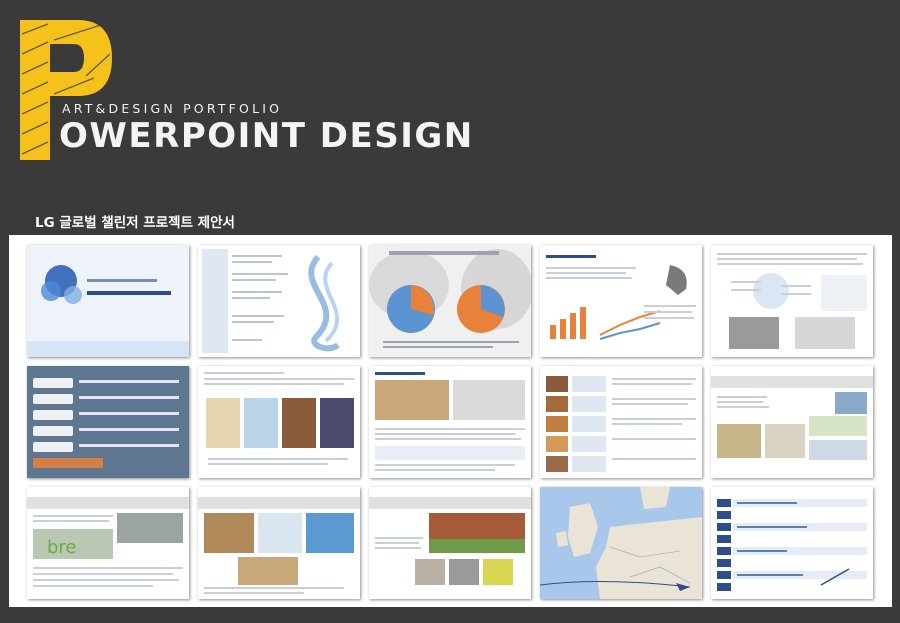 The image size is (900, 623). I want to click on slide-hospital-photos, so click(450, 422).